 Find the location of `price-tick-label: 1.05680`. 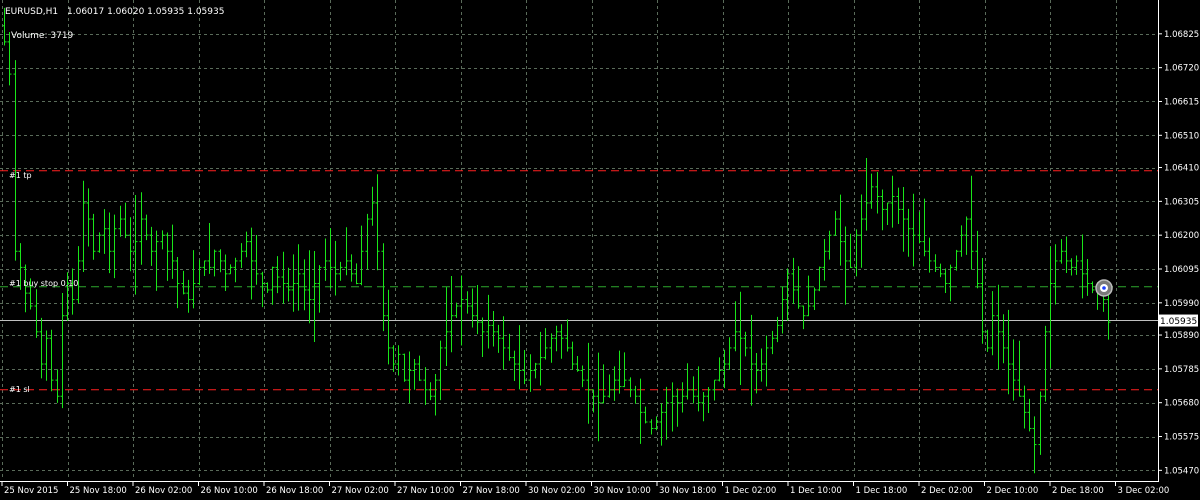

price-tick-label: 1.05680 is located at coordinates (1181, 404).